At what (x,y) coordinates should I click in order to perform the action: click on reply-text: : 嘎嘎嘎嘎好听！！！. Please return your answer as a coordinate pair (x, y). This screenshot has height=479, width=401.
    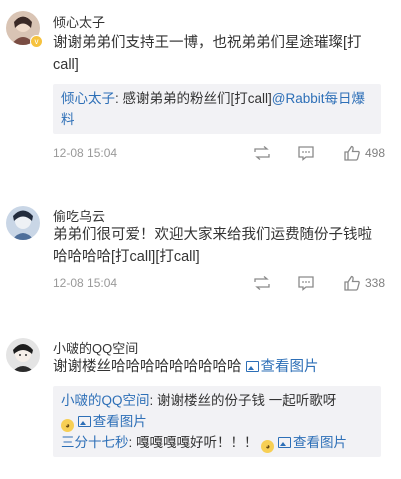
    Looking at the image, I should click on (193, 442).